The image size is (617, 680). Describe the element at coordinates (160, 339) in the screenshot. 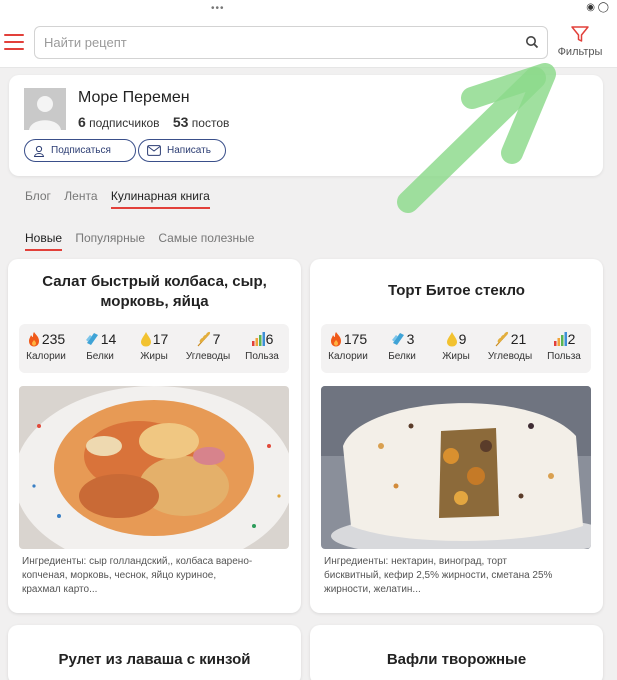

I see `fats-value: 17` at that location.